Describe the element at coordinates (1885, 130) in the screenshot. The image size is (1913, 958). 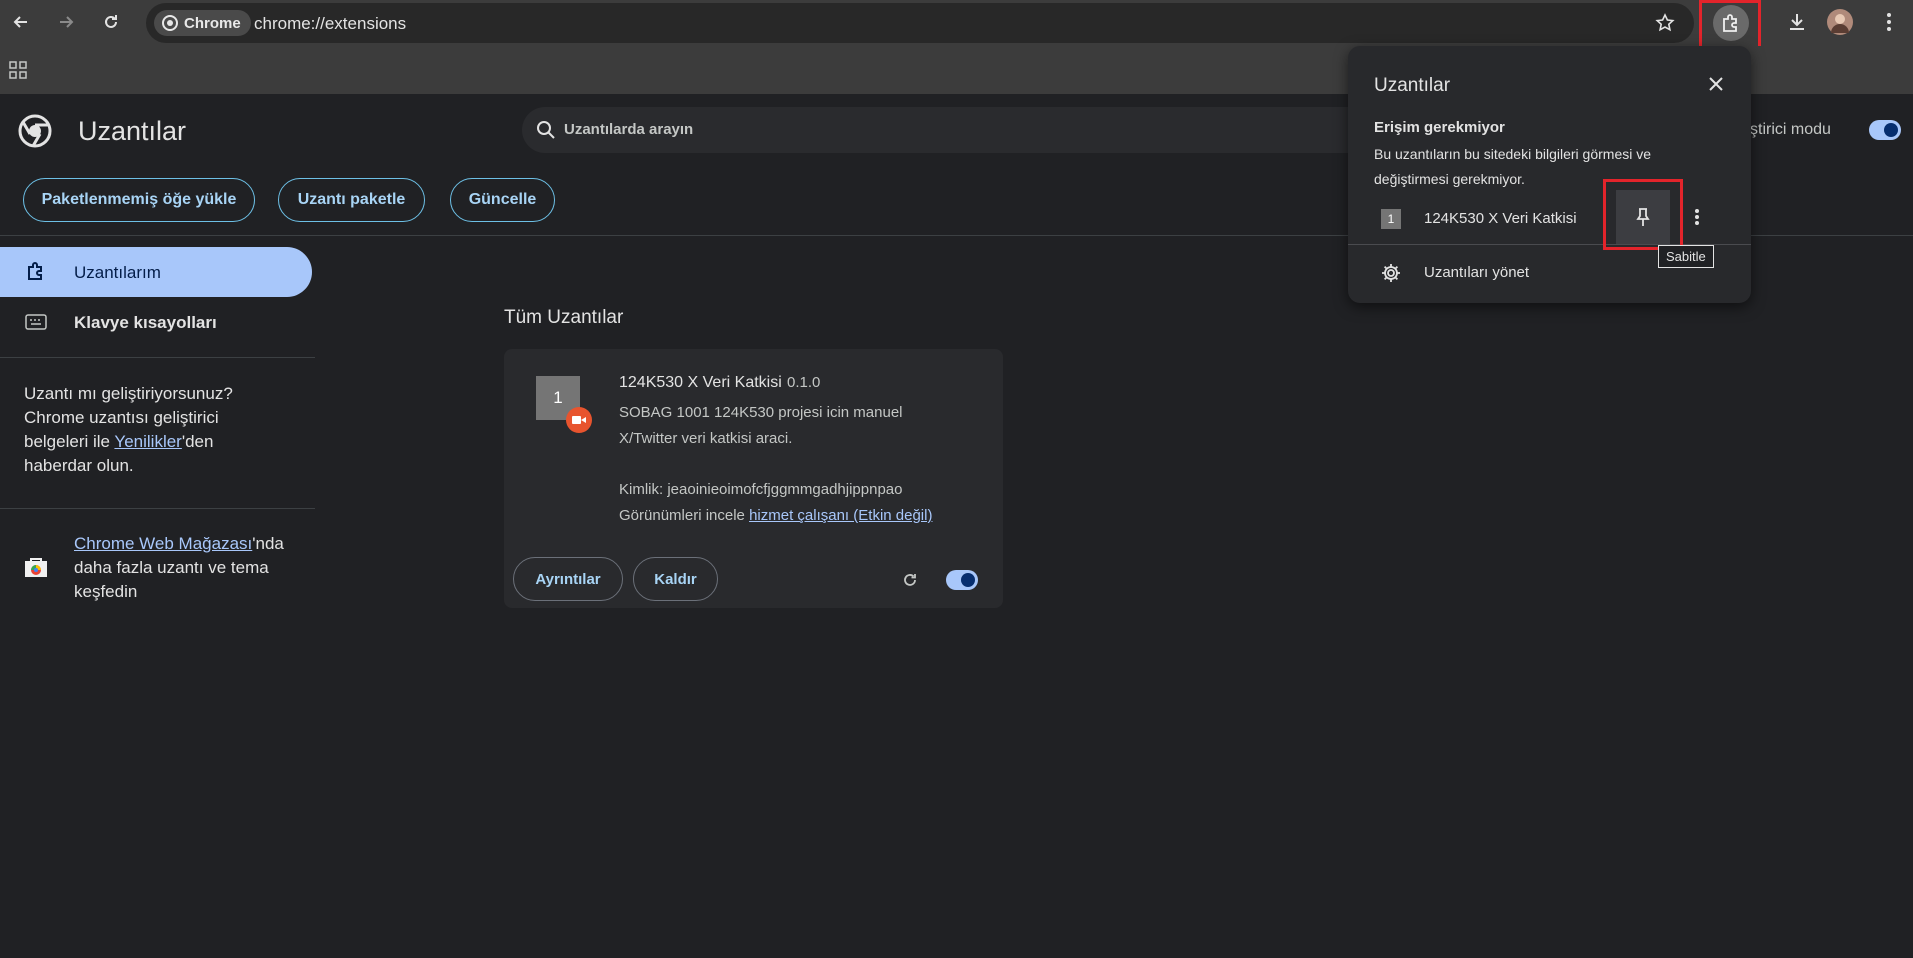
I see `dev-mode-toggle` at that location.